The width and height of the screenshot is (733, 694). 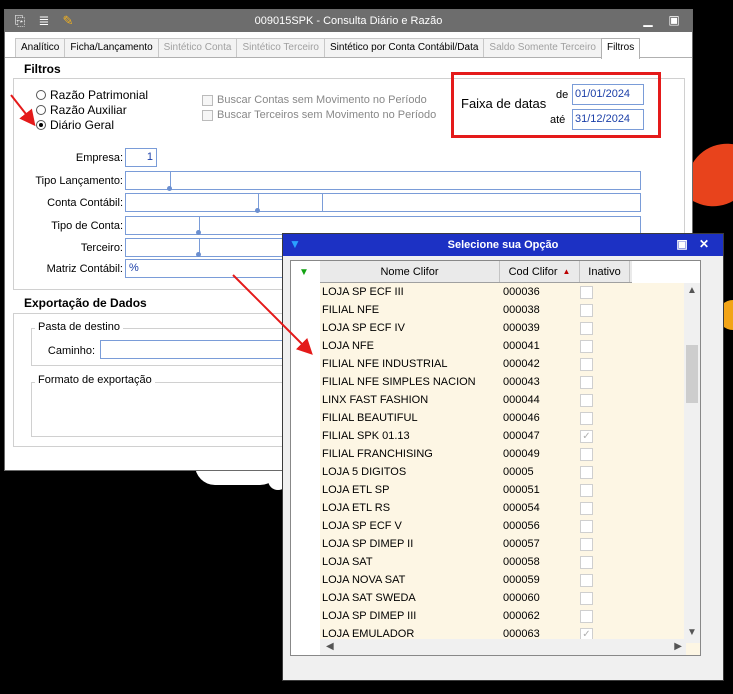 What do you see at coordinates (692, 290) in the screenshot?
I see `scroll-up-icon: ▲` at bounding box center [692, 290].